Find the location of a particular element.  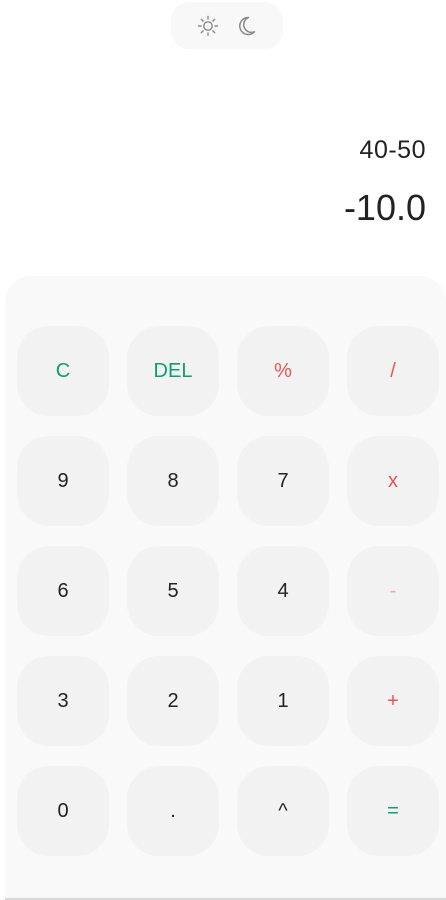

result-text: -10.0 is located at coordinates (384, 207).